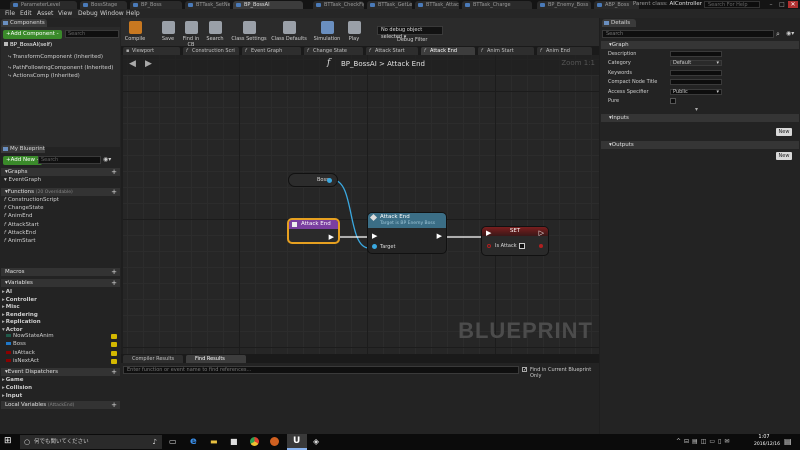  What do you see at coordinates (23, 149) in the screenshot?
I see `my-blueprint-tab: My Blueprint` at bounding box center [23, 149].